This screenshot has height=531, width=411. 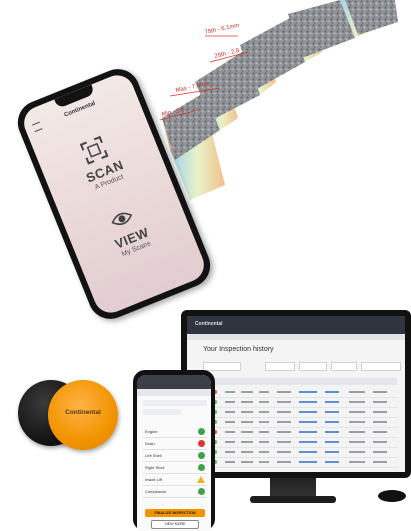 I want to click on filter-bar, so click(x=302, y=366).